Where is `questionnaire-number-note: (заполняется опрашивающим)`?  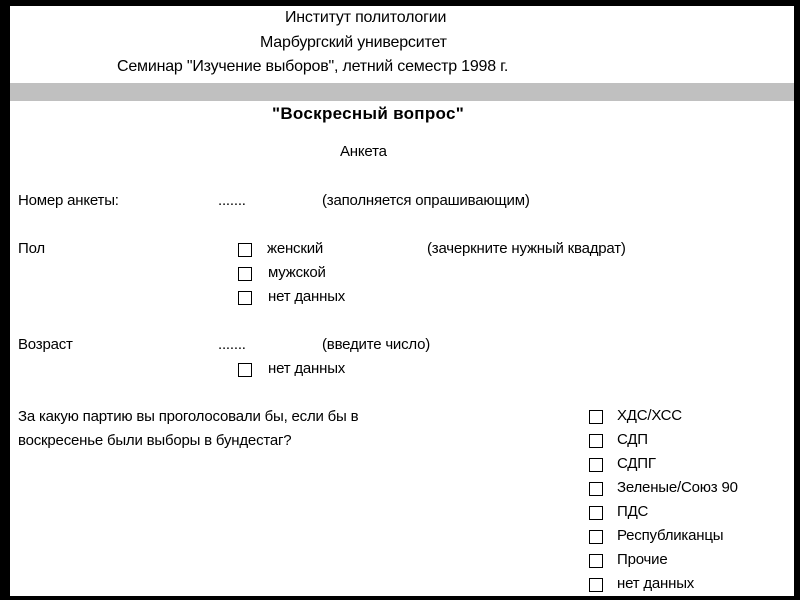
questionnaire-number-note: (заполняется опрашивающим) is located at coordinates (426, 200).